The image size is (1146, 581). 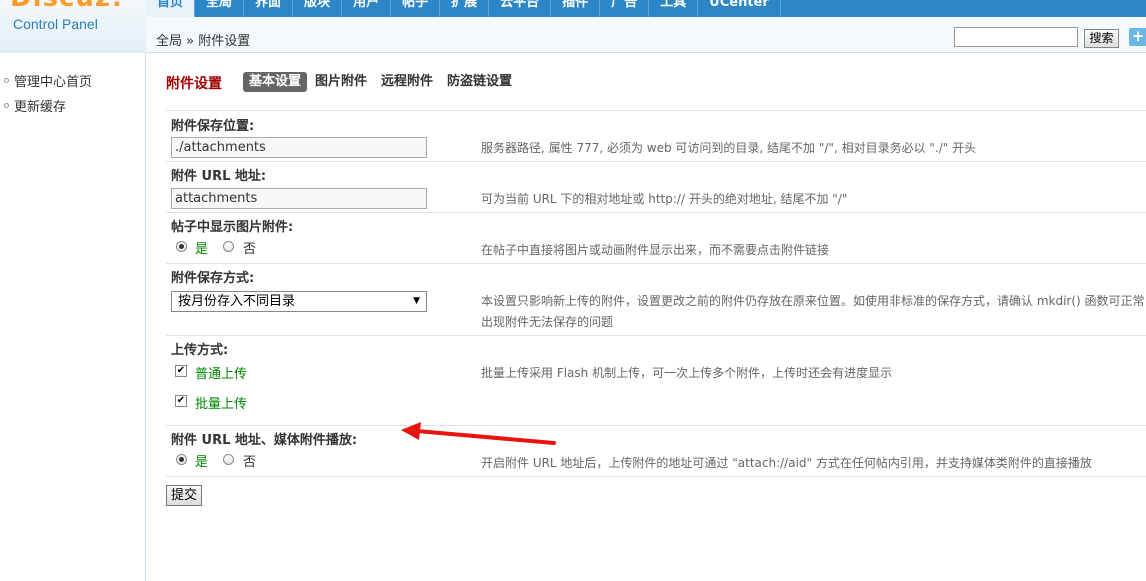 I want to click on help-upload-mode: 批量上传采用 Flash 机制上传，可一次上传多个附件，上传时还会有进度显示, so click(x=687, y=373).